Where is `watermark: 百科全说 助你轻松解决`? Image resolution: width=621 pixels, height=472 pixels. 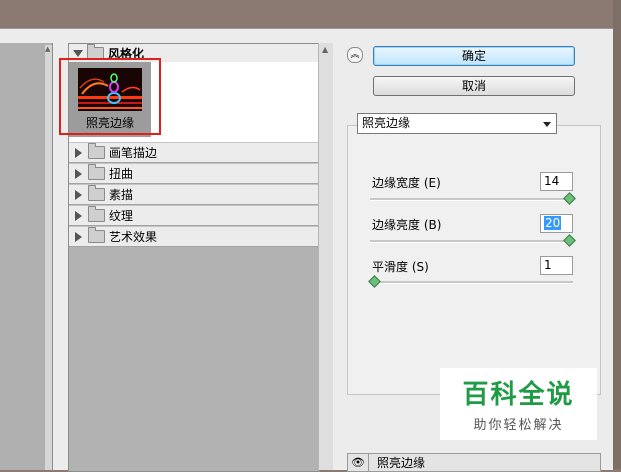
watermark: 百科全说 助你轻松解决 is located at coordinates (518, 404).